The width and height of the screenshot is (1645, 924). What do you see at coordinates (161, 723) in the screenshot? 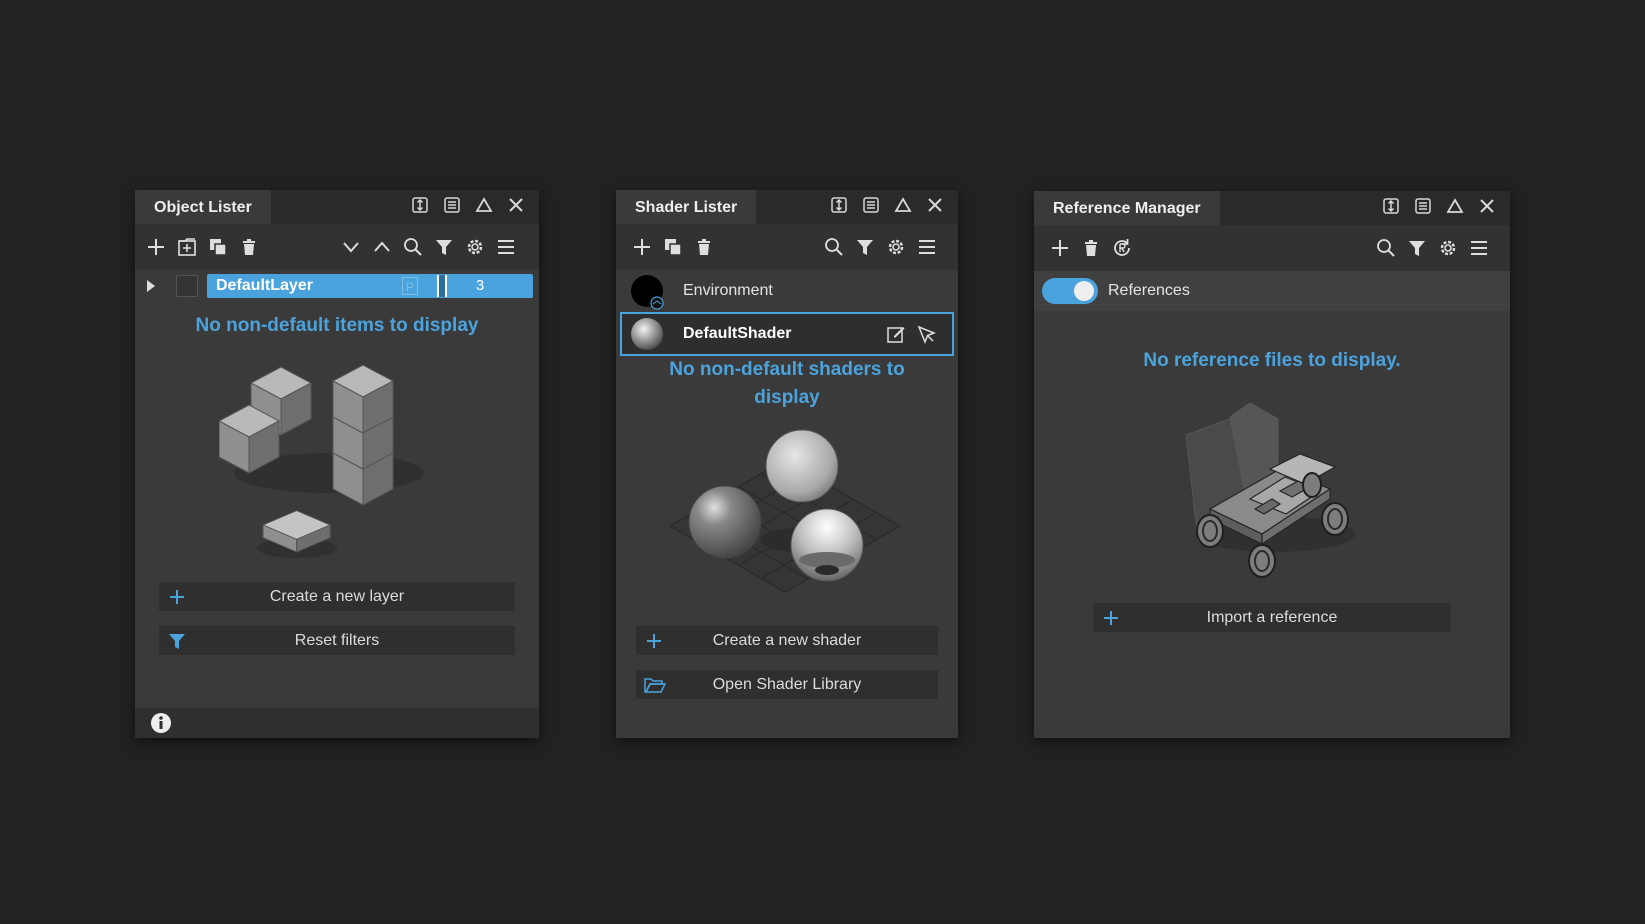
I see `info-icon` at bounding box center [161, 723].